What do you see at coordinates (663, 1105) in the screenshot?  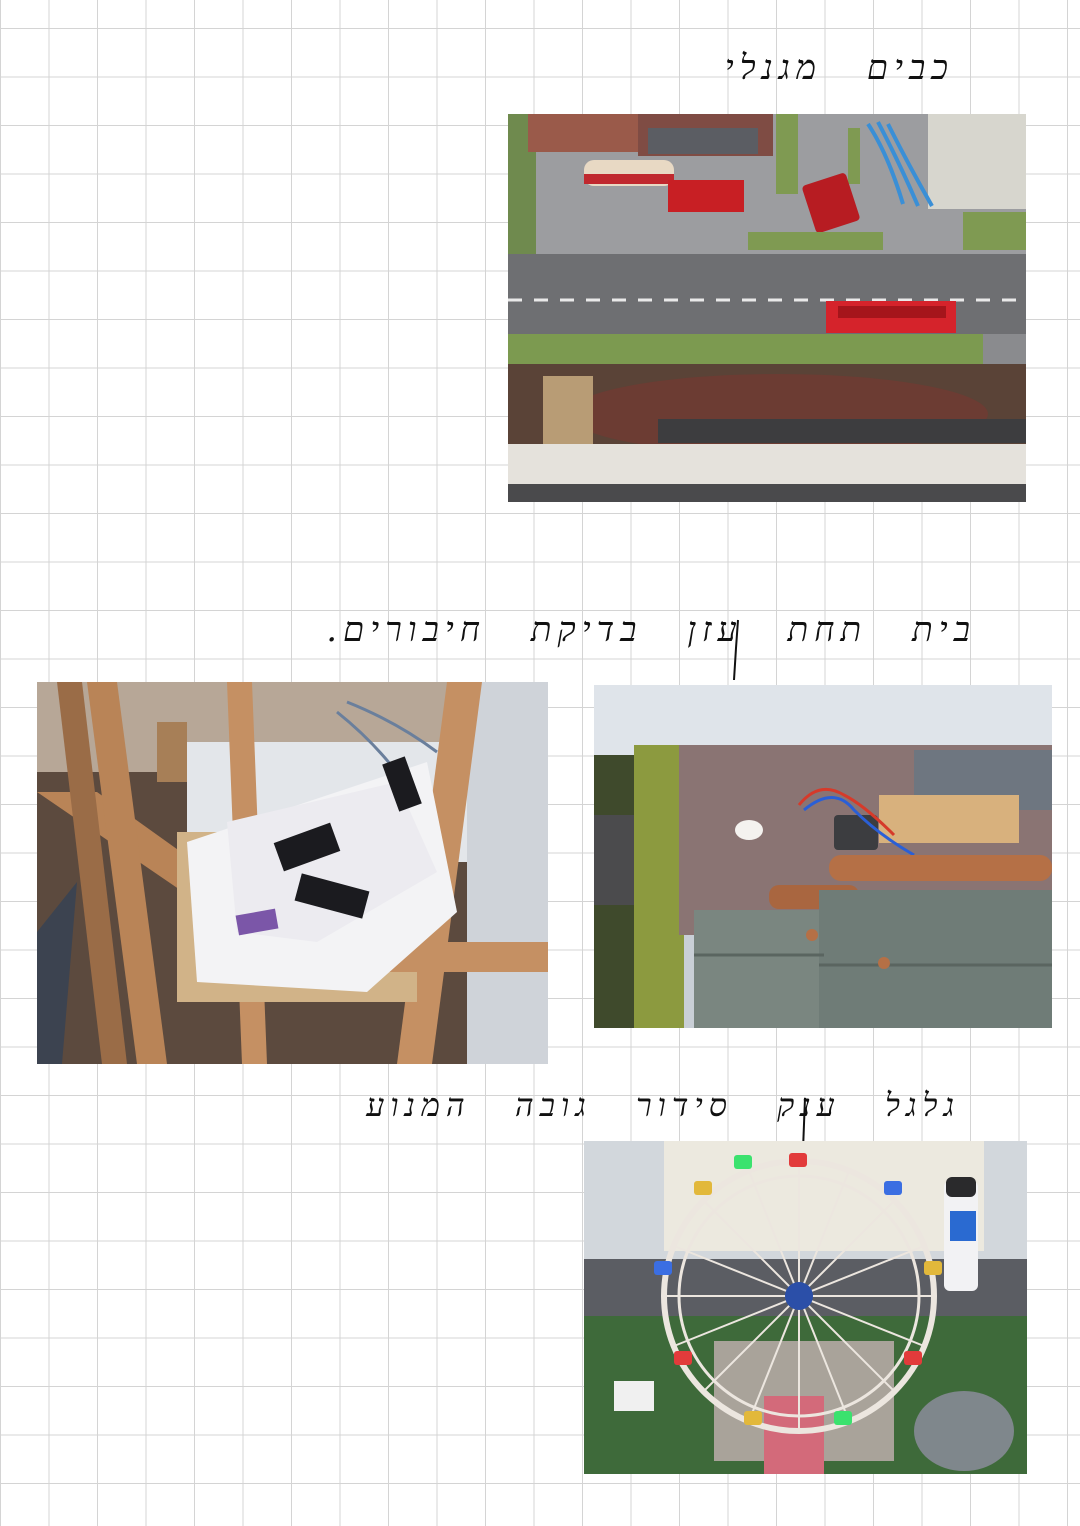 I see `handwritten-note-wheel: גלגל ענק סידור גובה המנוע` at bounding box center [663, 1105].